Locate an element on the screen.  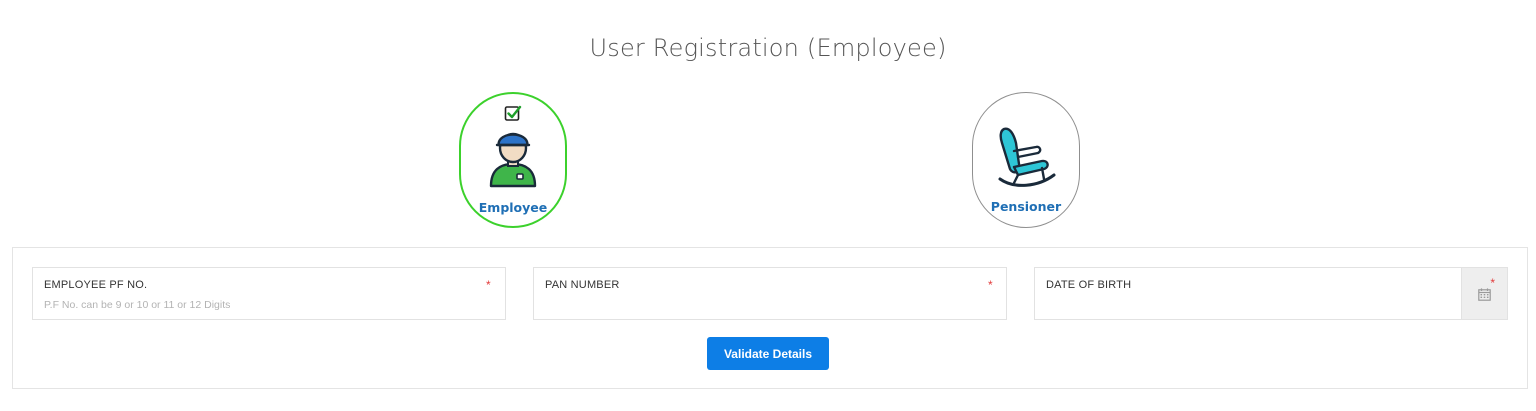
date-of-birth-input is located at coordinates (1271, 293).